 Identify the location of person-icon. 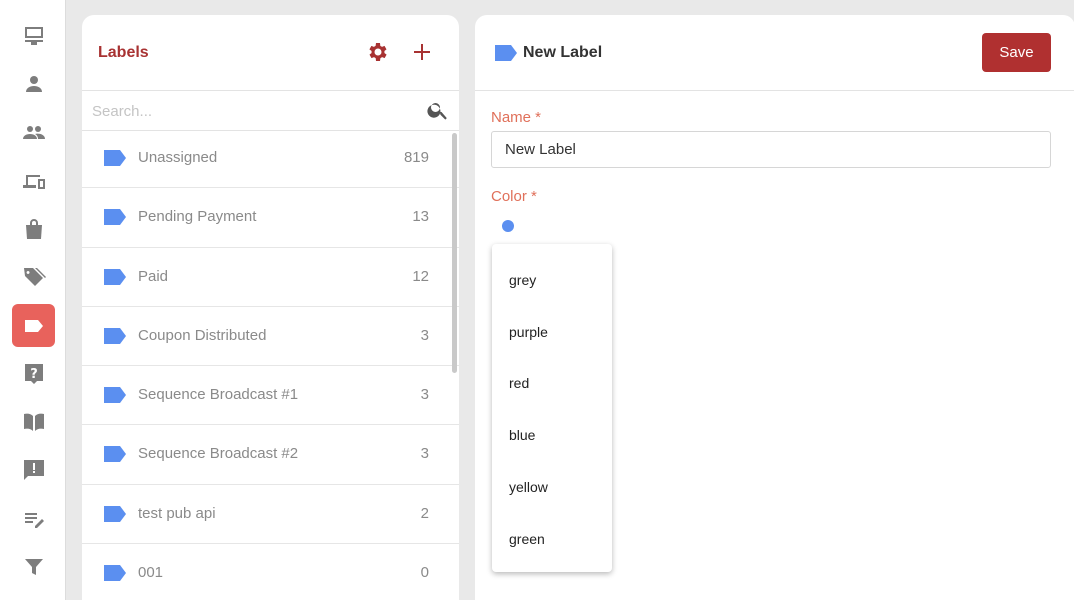
(33, 83).